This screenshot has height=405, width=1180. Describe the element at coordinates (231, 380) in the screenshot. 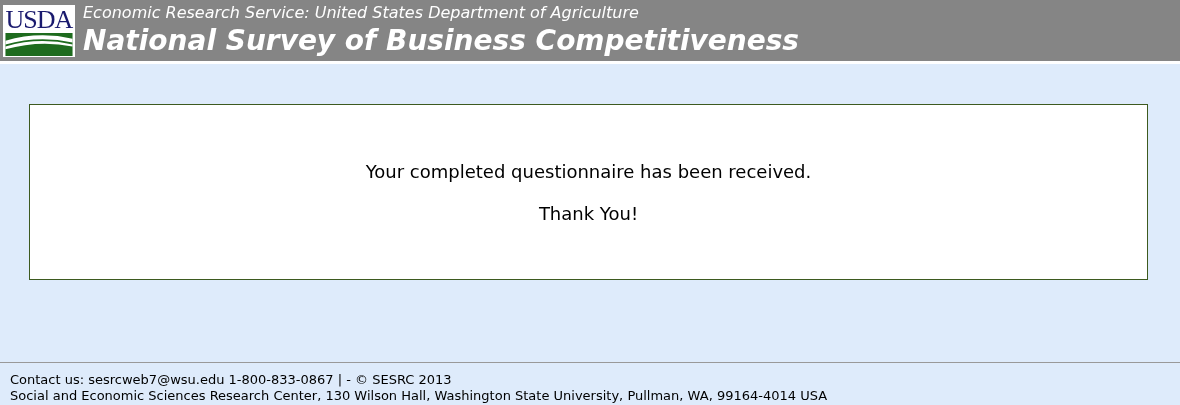

I see `contact-text: Contact us: sesrcweb7@wsu.edu 1-800-833-0867 | - © SESRC 2013` at that location.